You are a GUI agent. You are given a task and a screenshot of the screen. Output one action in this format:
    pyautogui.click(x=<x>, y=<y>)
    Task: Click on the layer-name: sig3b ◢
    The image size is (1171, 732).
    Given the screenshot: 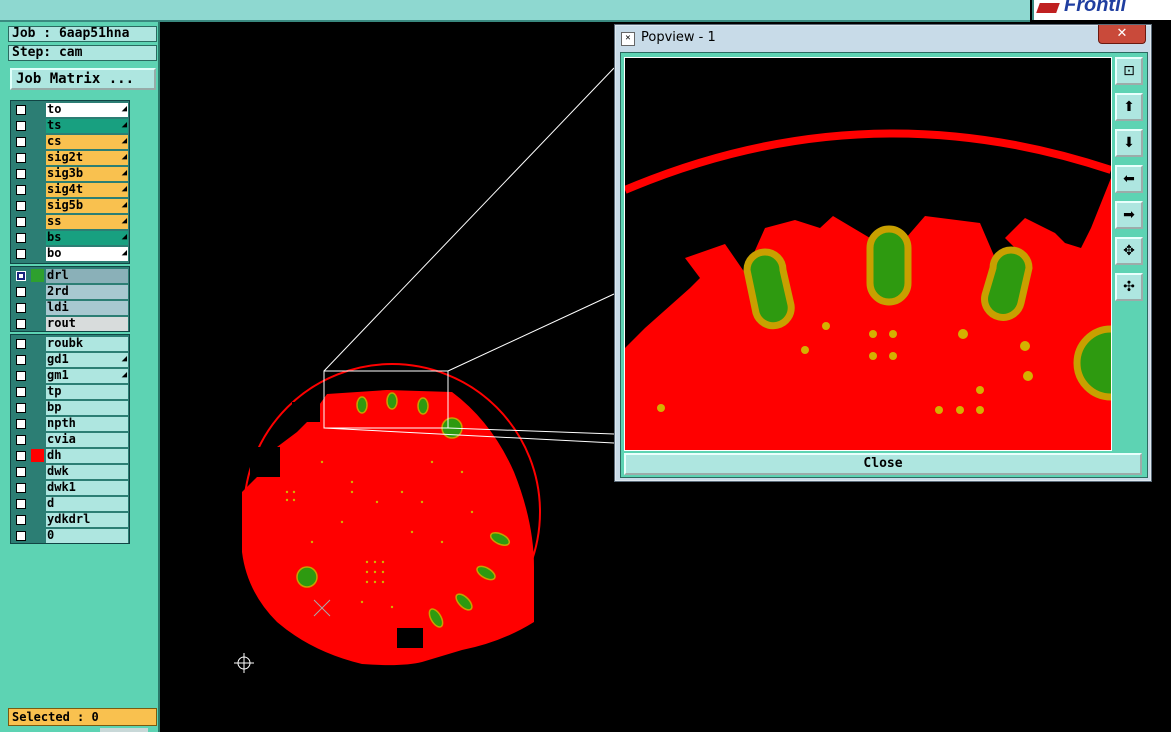 What is the action you would take?
    pyautogui.click(x=87, y=174)
    